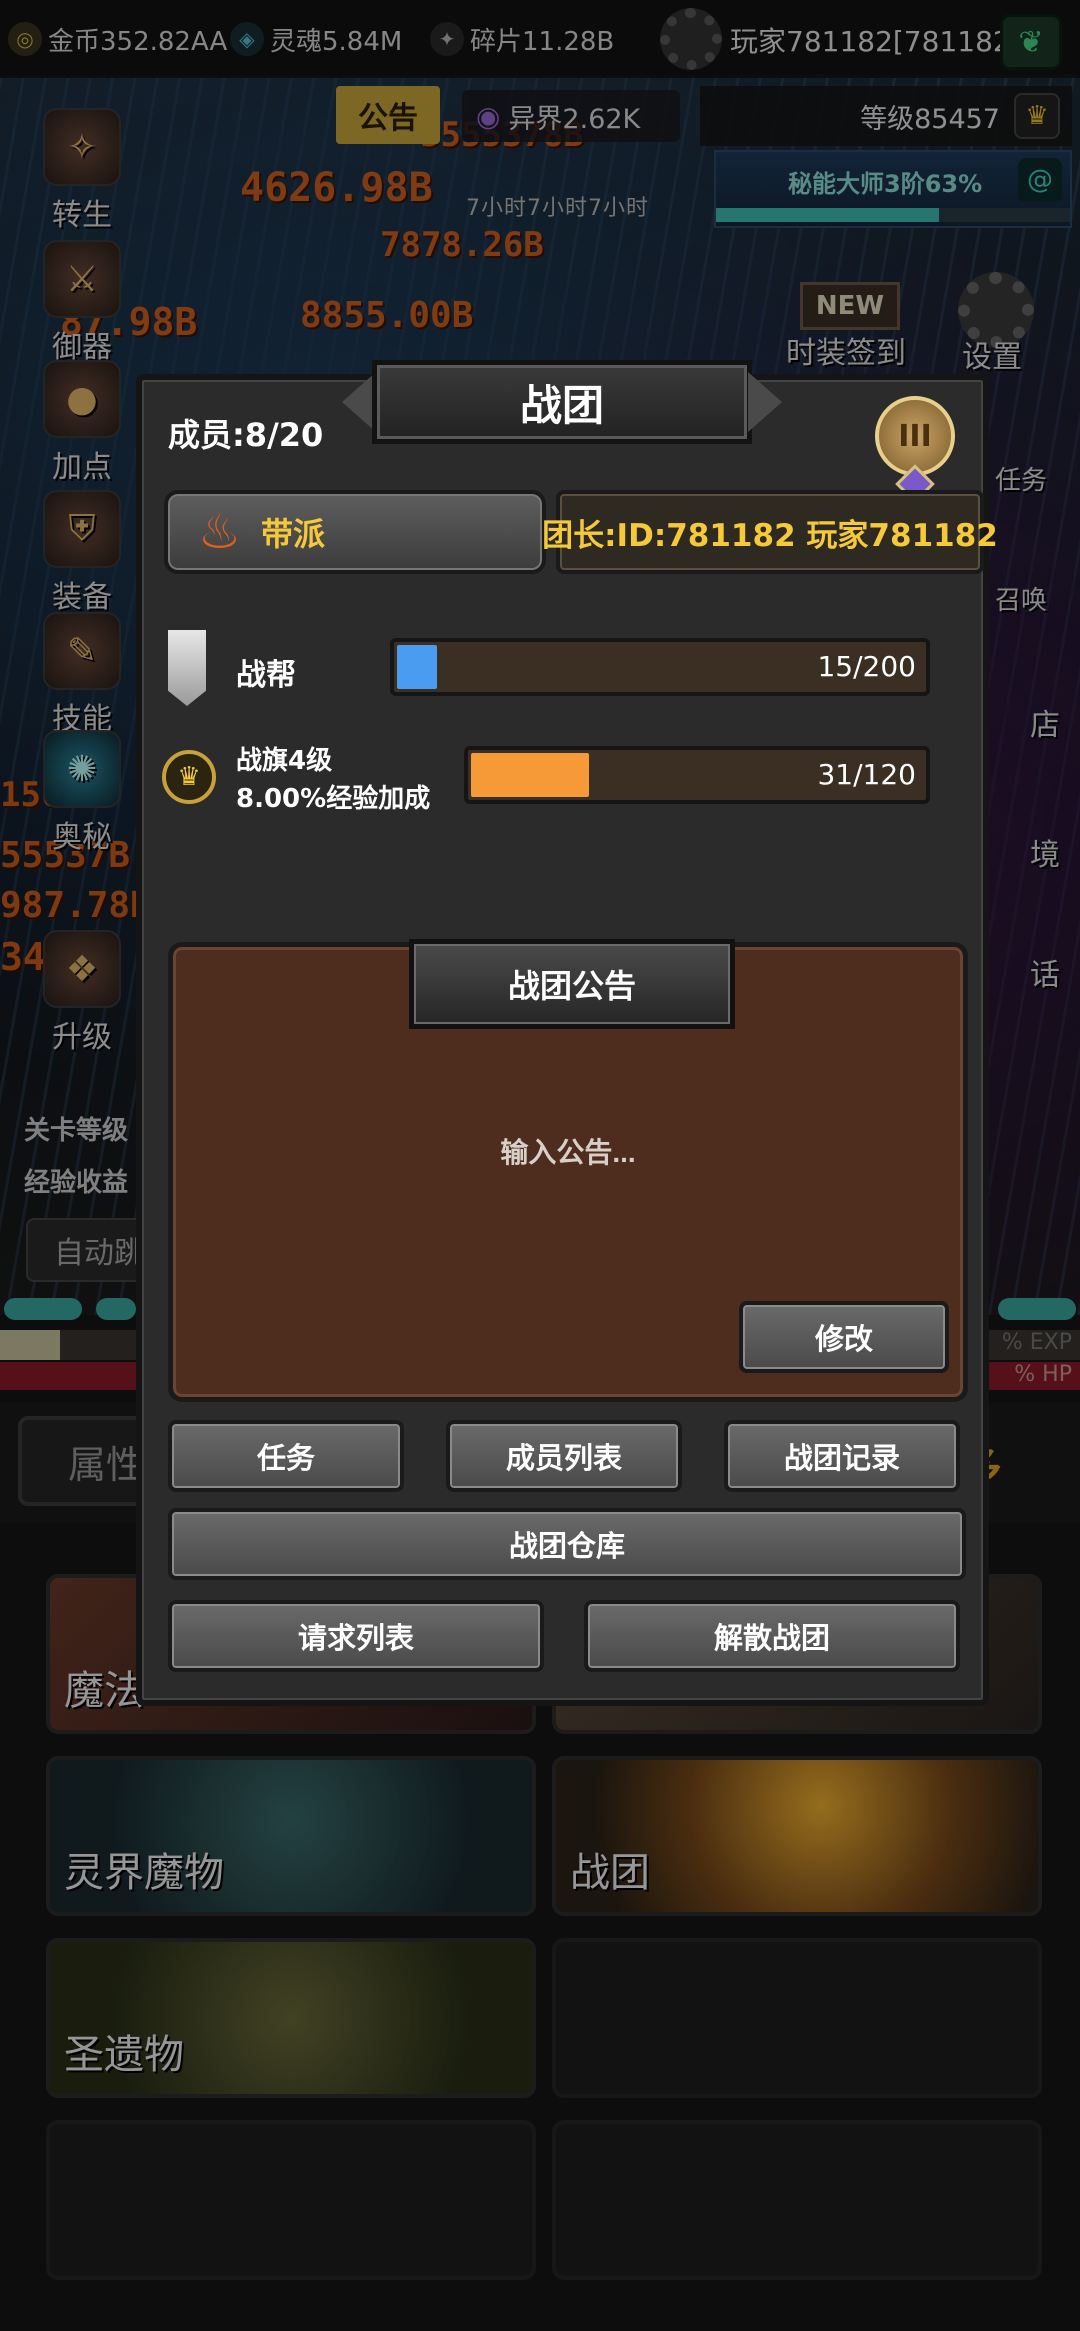 The height and width of the screenshot is (2331, 1080). Describe the element at coordinates (660, 667) in the screenshot. I see `gang-progress-bar: 15/200` at that location.